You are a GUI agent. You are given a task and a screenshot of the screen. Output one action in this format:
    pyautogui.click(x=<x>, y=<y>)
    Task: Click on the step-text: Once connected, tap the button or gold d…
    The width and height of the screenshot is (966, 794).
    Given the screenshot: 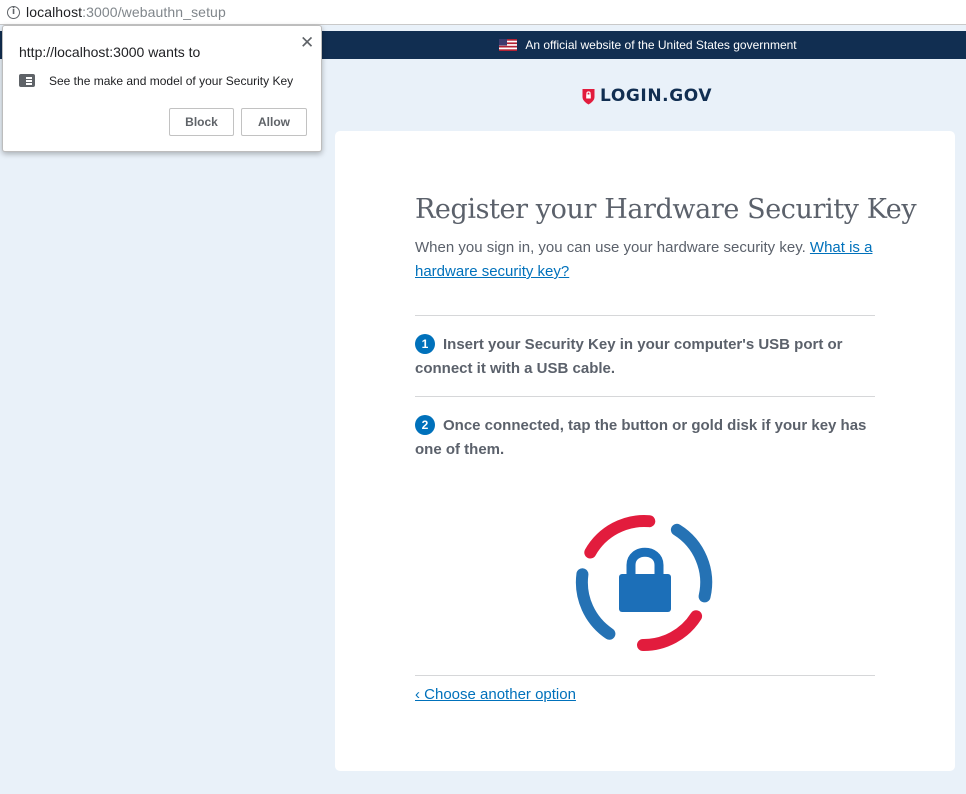 What is the action you would take?
    pyautogui.click(x=641, y=437)
    